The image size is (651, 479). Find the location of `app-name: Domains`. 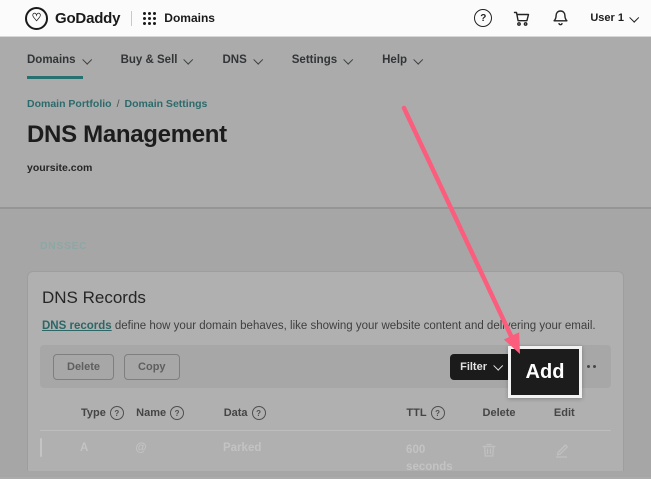

app-name: Domains is located at coordinates (189, 18).